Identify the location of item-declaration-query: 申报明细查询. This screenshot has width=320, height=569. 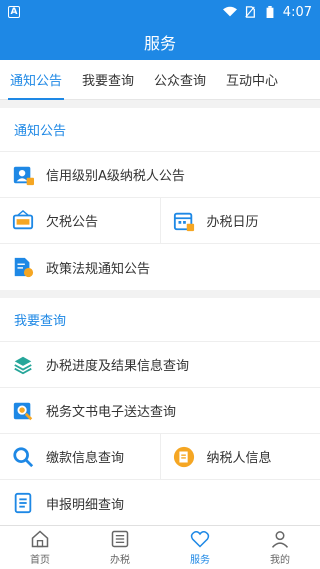
(160, 502).